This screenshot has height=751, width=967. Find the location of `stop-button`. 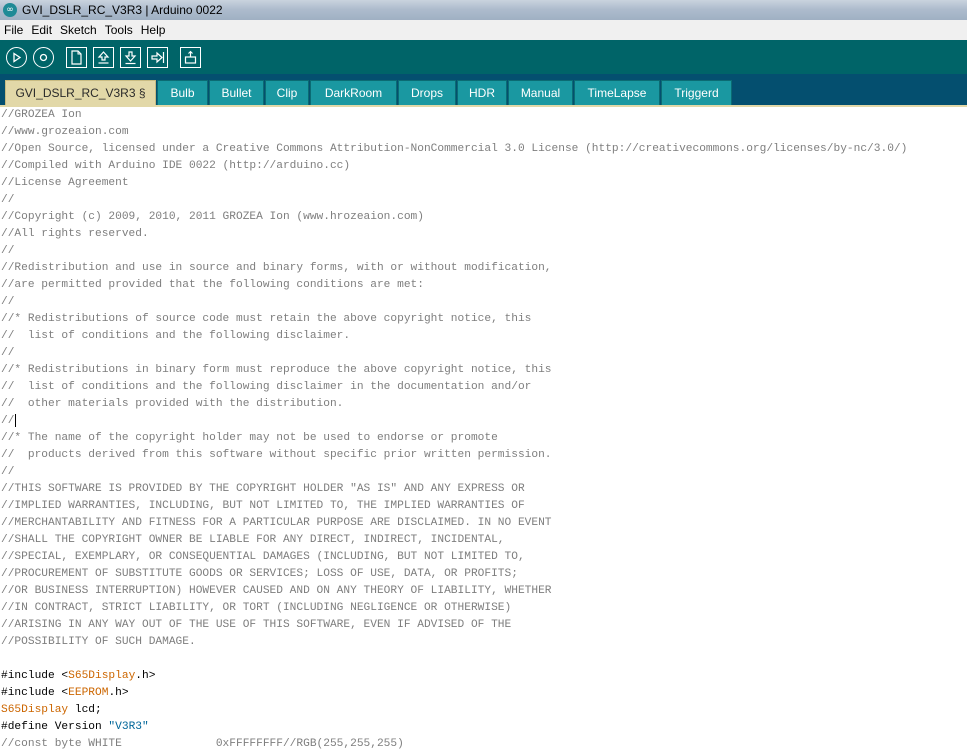

stop-button is located at coordinates (43, 57).